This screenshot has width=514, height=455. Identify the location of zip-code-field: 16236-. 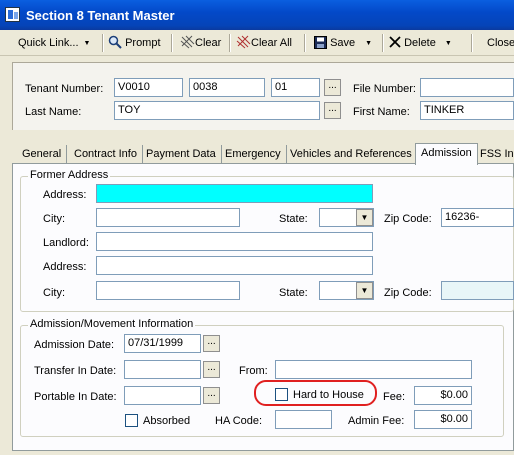
(477, 217).